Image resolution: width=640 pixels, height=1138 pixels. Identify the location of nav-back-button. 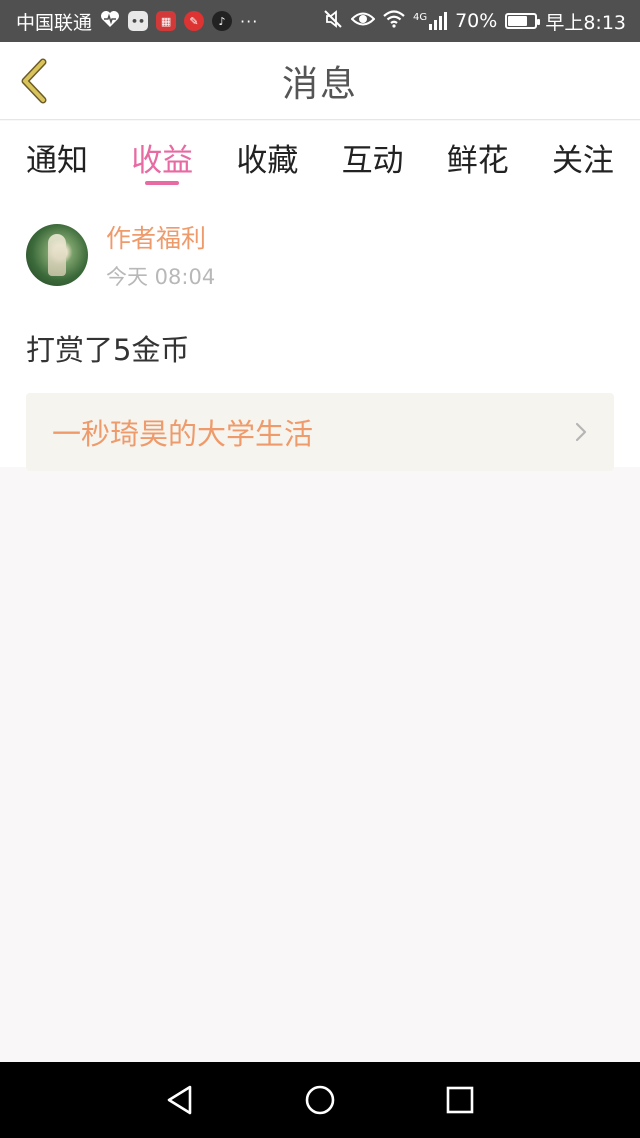
(180, 1100).